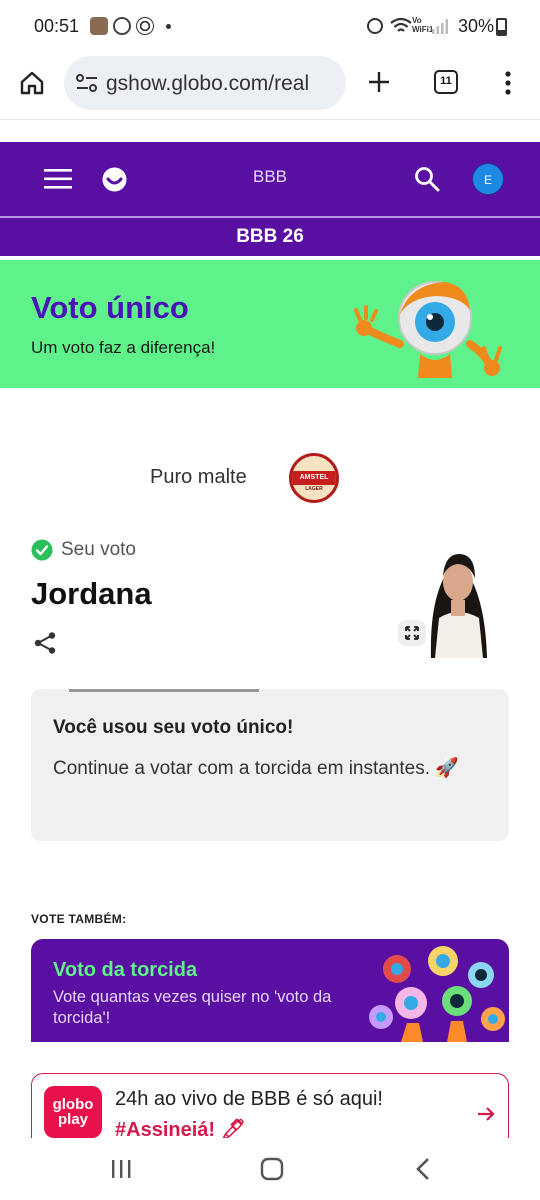 This screenshot has height=1200, width=540. I want to click on arrow-right-icon, so click(486, 1114).